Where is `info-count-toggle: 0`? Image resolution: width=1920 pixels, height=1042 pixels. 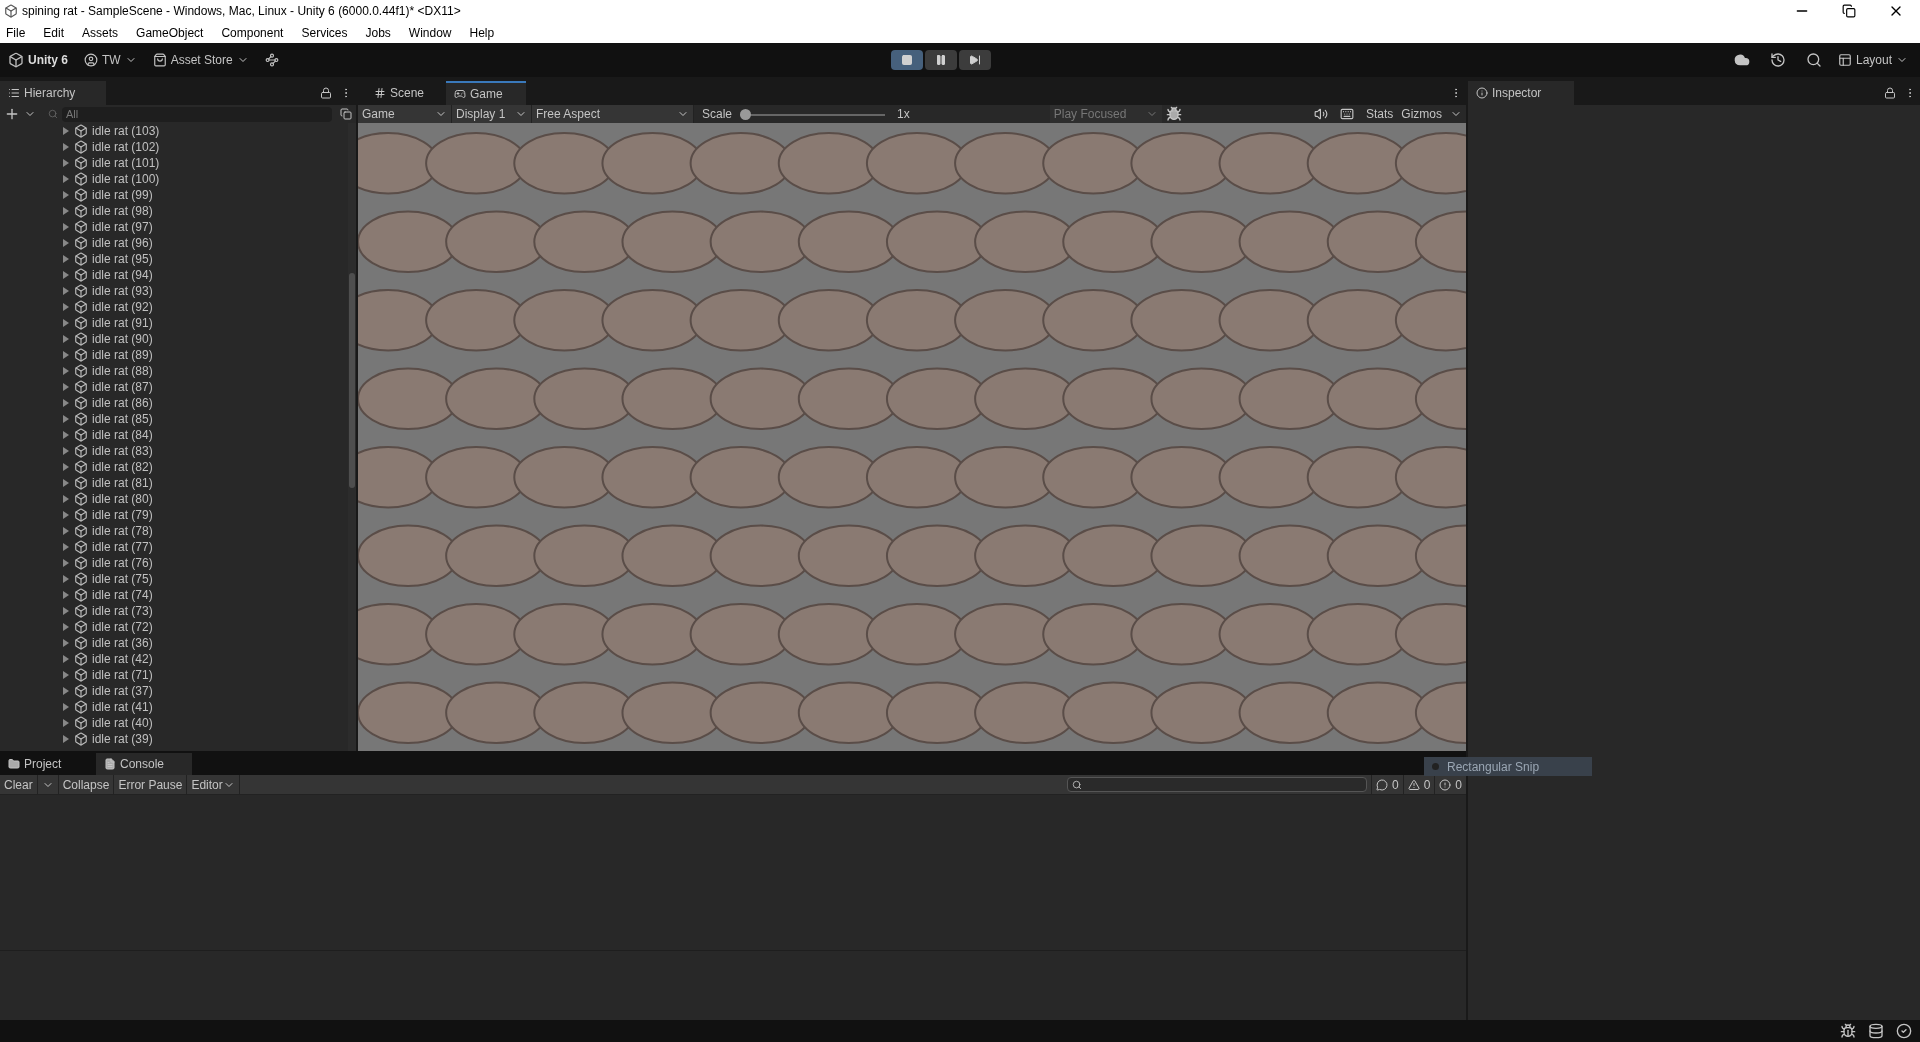
info-count-toggle: 0 is located at coordinates (1386, 784).